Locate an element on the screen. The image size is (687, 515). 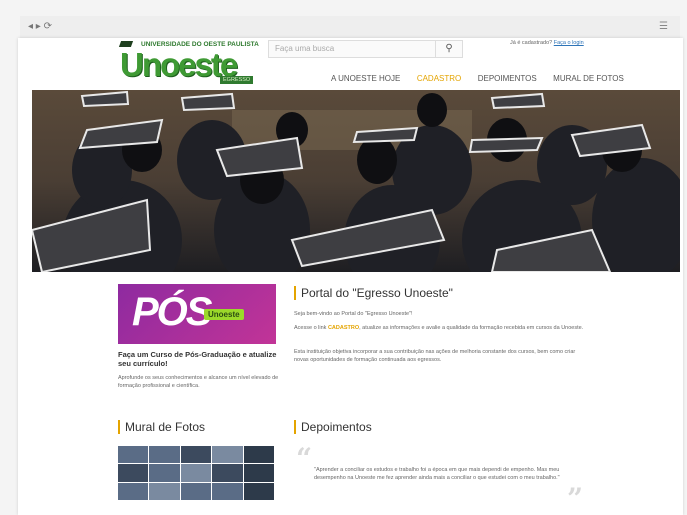
pos-banner-badge: Unoeste is located at coordinates (224, 314).